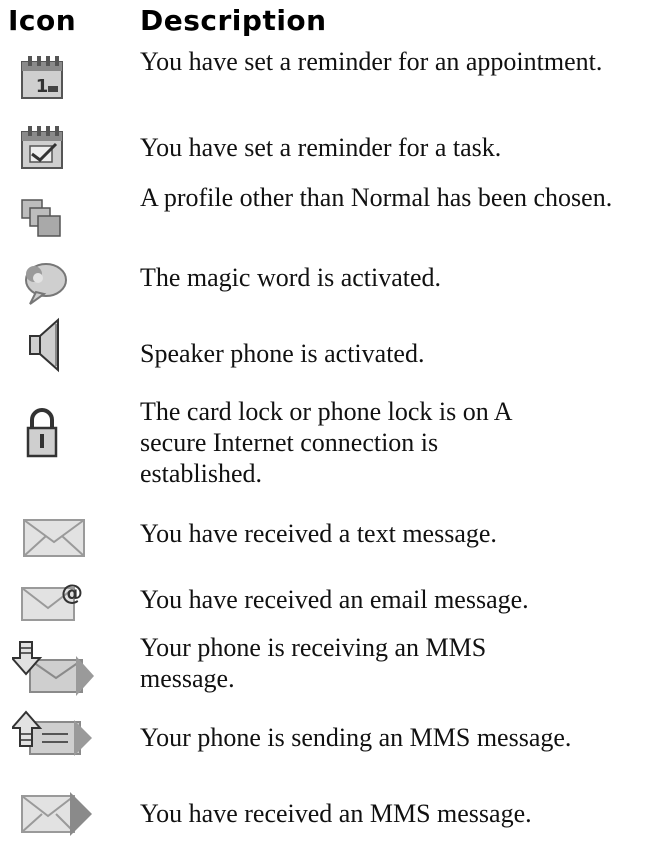 This screenshot has width=658, height=850. Describe the element at coordinates (291, 277) in the screenshot. I see `row-description: The magic word is activated.` at that location.